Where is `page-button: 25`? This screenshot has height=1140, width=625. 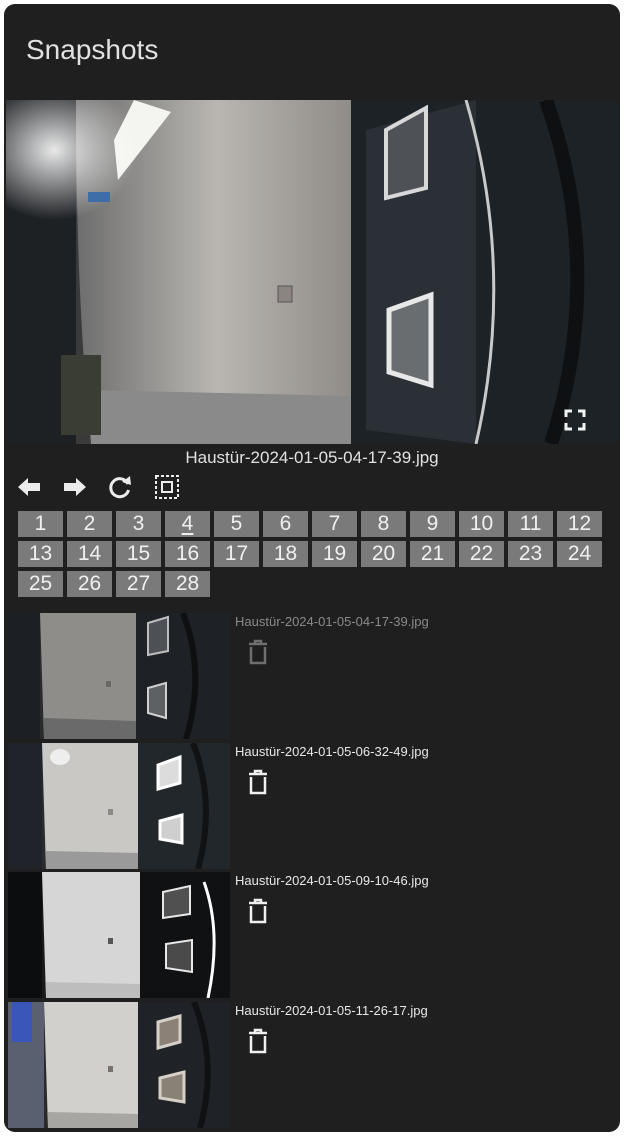 page-button: 25 is located at coordinates (40, 584).